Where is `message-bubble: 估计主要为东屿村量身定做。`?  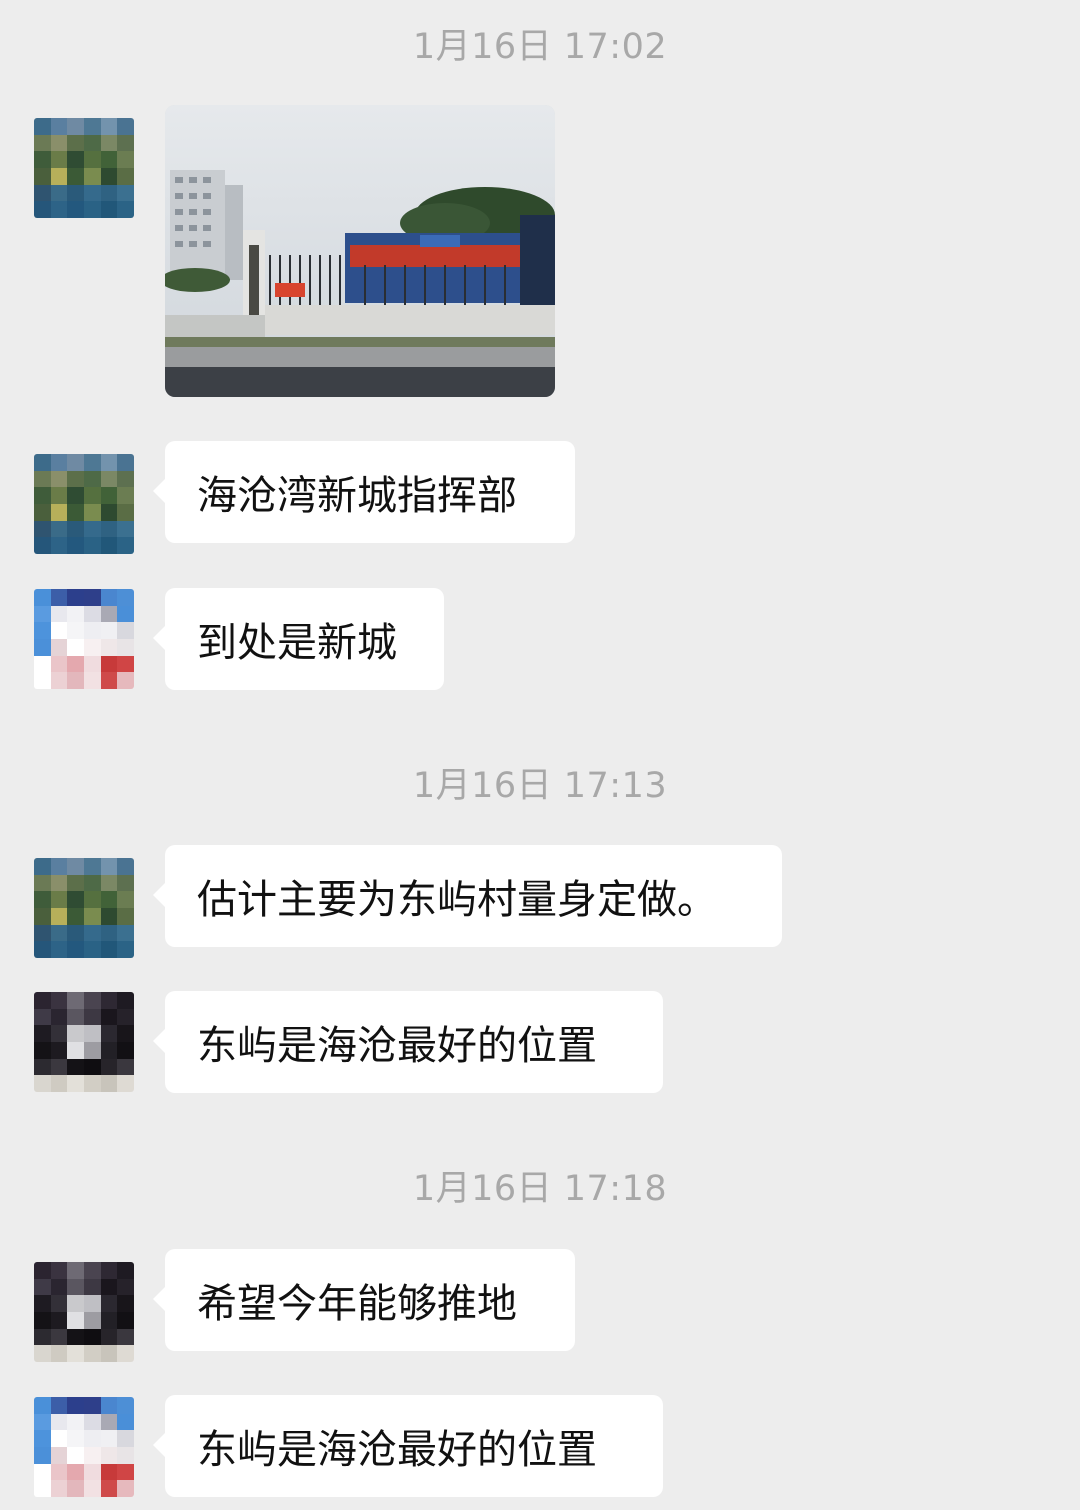
message-bubble: 估计主要为东屿村量身定做。 is located at coordinates (467, 896).